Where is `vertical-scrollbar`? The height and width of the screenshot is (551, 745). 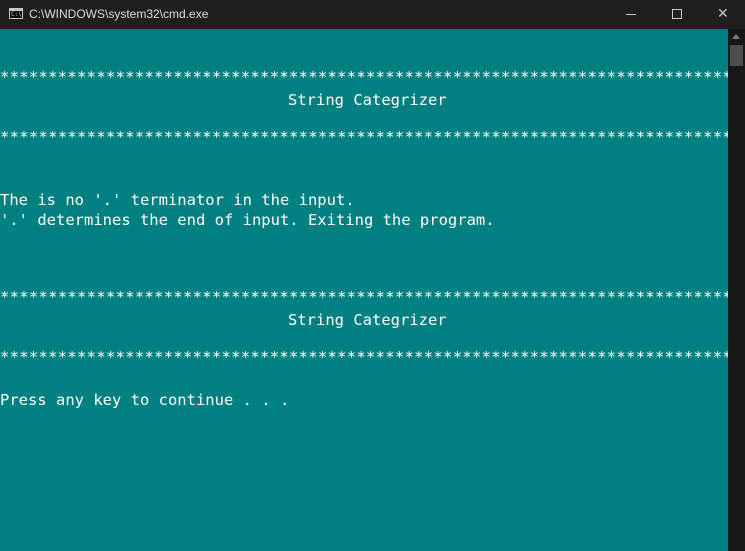 vertical-scrollbar is located at coordinates (736, 290).